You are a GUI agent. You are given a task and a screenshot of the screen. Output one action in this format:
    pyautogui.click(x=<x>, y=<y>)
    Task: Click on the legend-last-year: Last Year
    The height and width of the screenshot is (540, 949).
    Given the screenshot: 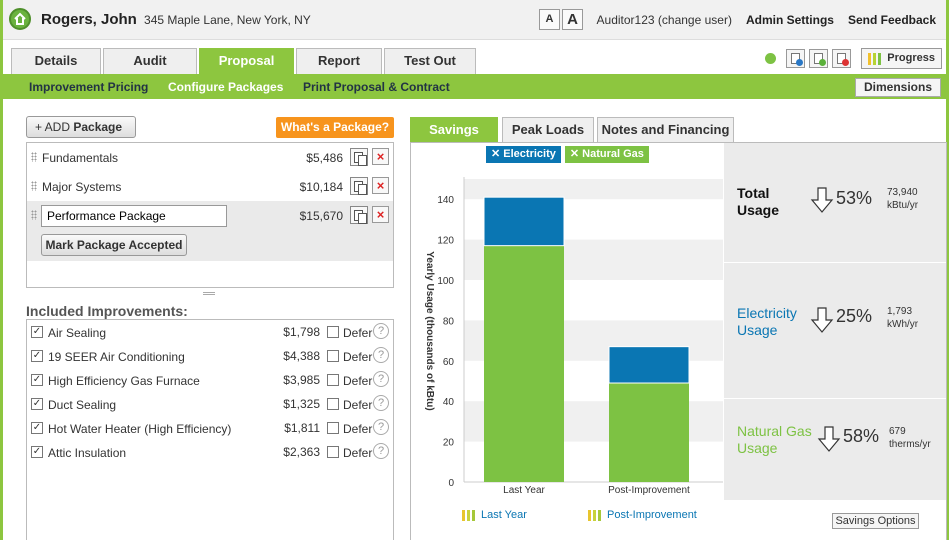 What is the action you would take?
    pyautogui.click(x=494, y=515)
    